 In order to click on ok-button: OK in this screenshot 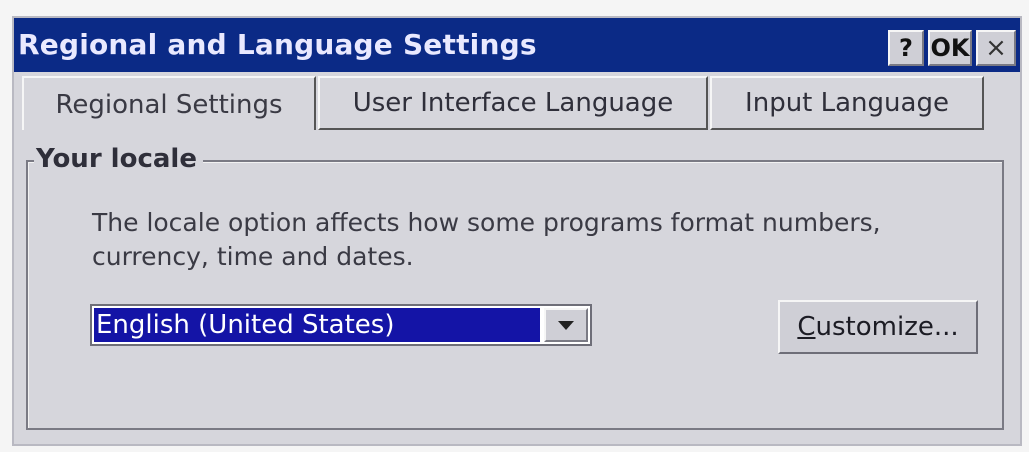, I will do `click(950, 48)`.